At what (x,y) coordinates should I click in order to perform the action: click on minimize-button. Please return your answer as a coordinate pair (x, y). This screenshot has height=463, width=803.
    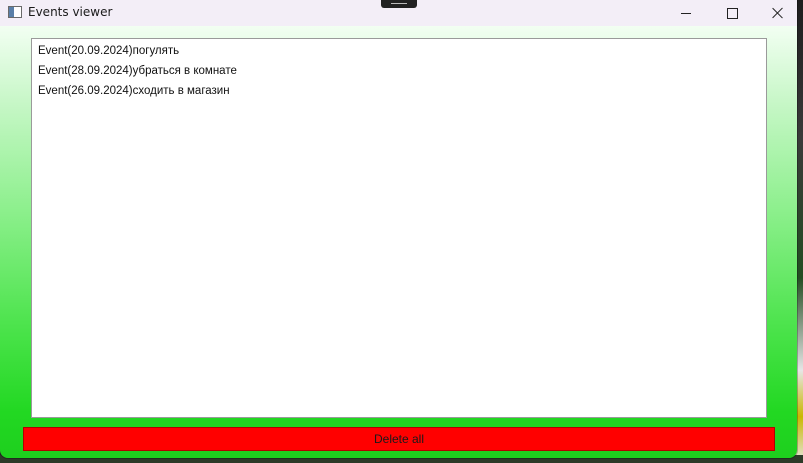
    Looking at the image, I should click on (686, 13).